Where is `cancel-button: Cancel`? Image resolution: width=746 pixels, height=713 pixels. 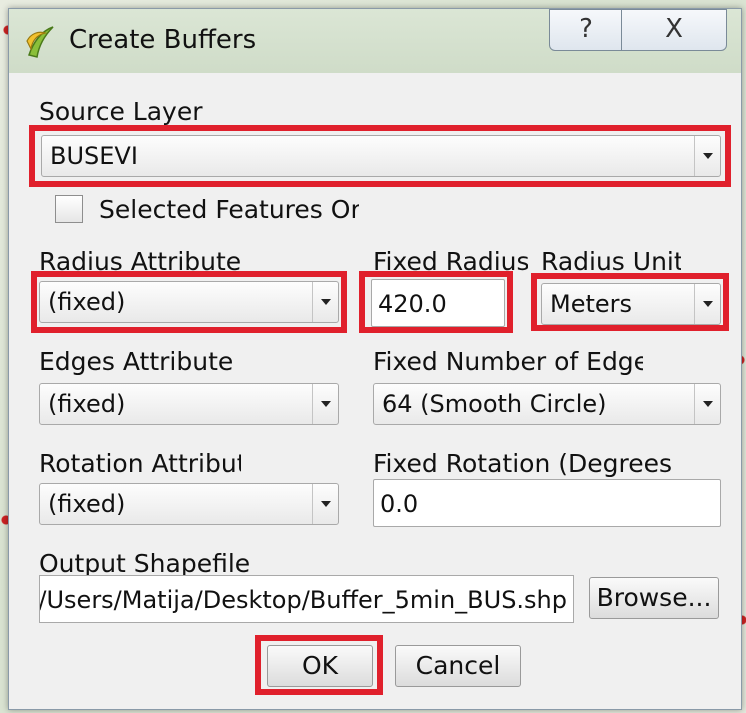
cancel-button: Cancel is located at coordinates (458, 666).